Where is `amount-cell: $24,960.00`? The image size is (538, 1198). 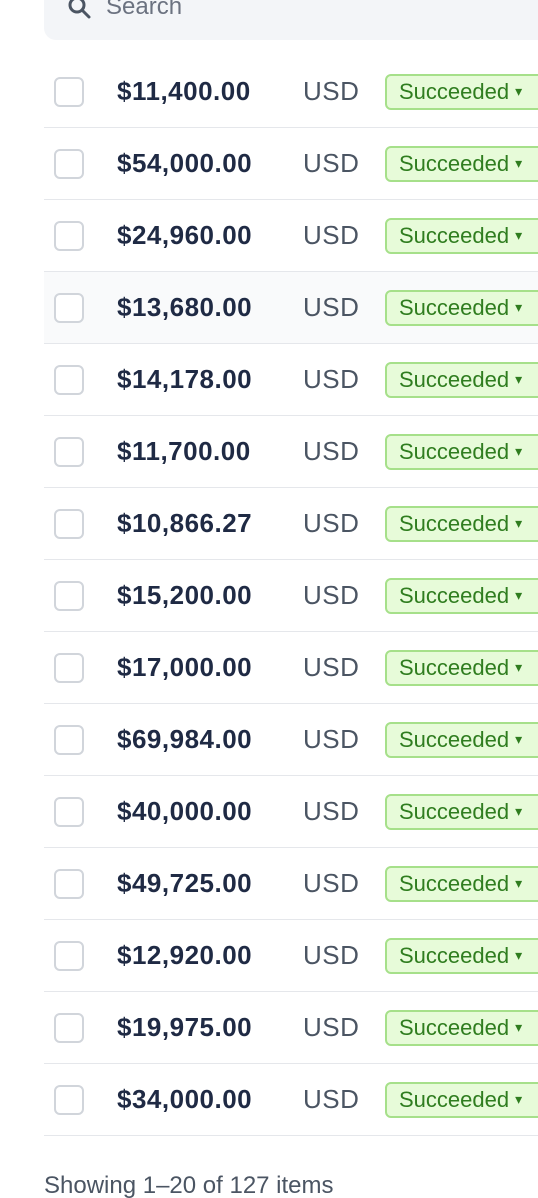 amount-cell: $24,960.00 is located at coordinates (185, 235).